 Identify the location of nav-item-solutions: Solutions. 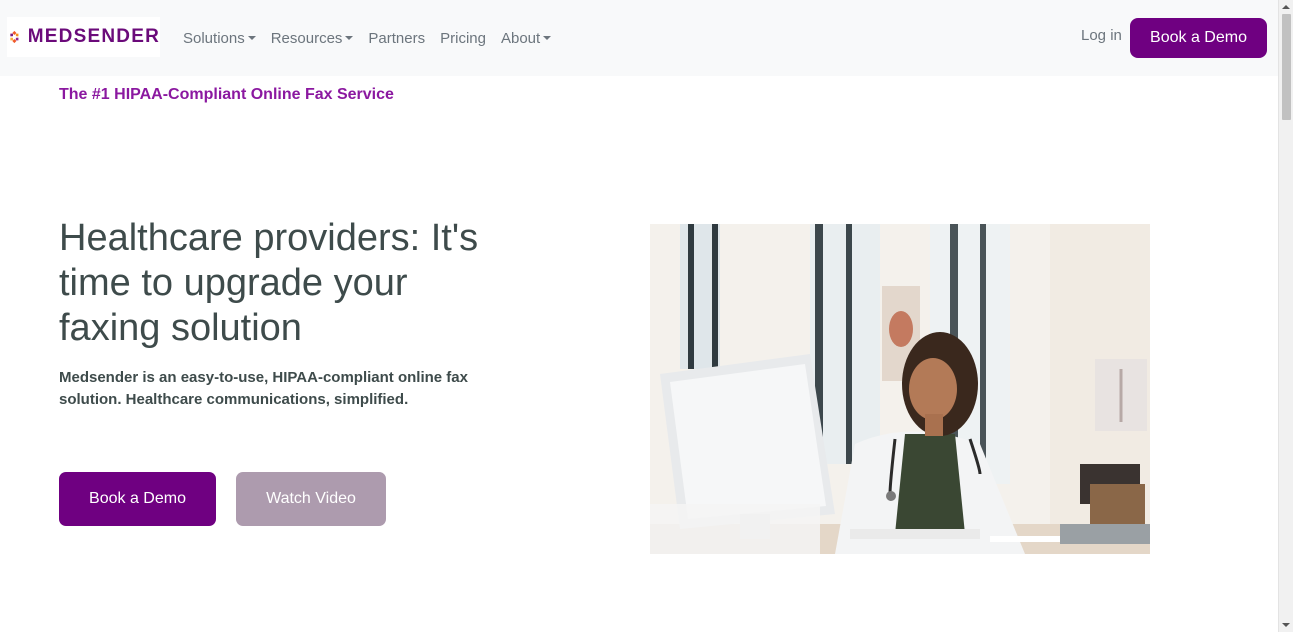
(219, 38).